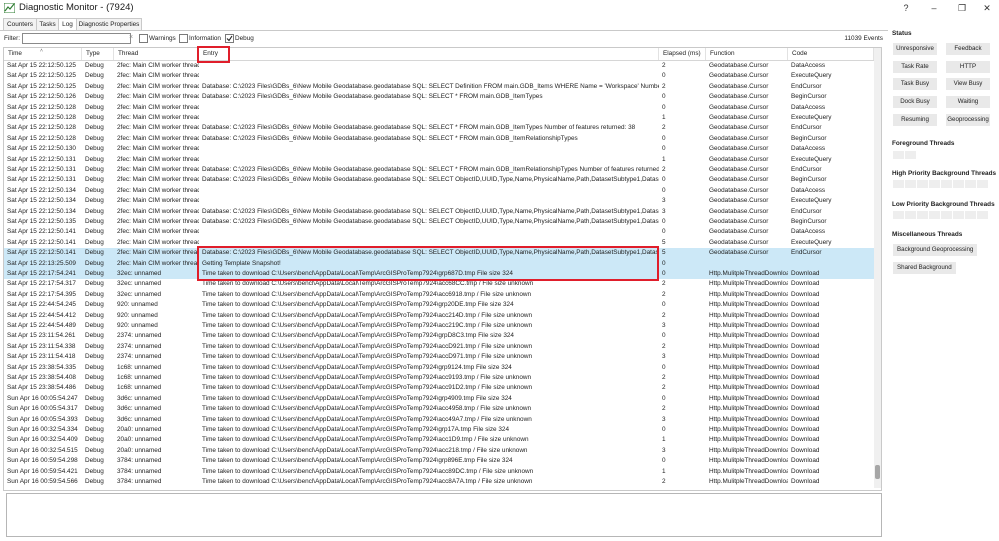 The height and width of the screenshot is (541, 999). Describe the element at coordinates (924, 268) in the screenshot. I see `shared-background-button: Shared Background` at that location.